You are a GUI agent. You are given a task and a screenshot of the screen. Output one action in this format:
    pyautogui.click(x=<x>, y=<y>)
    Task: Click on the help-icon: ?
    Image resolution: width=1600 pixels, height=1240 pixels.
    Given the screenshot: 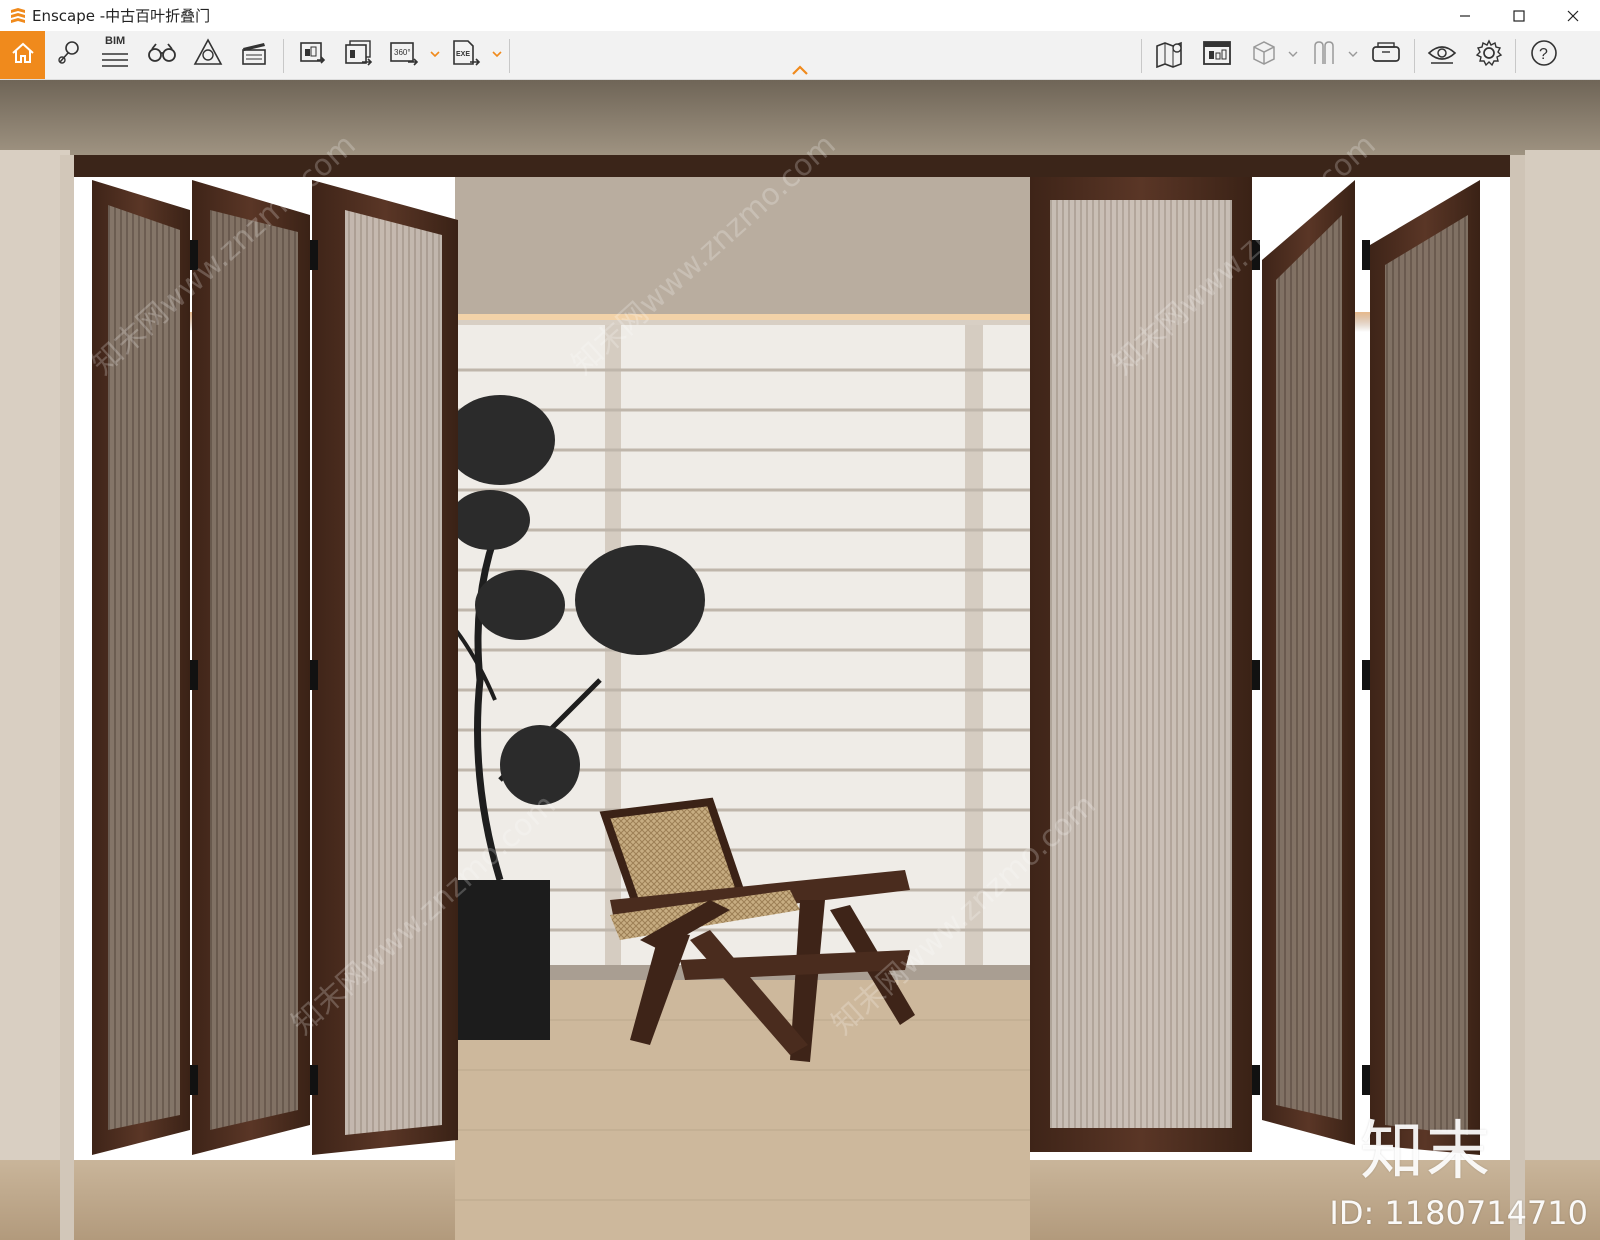 What is the action you would take?
    pyautogui.click(x=1544, y=55)
    